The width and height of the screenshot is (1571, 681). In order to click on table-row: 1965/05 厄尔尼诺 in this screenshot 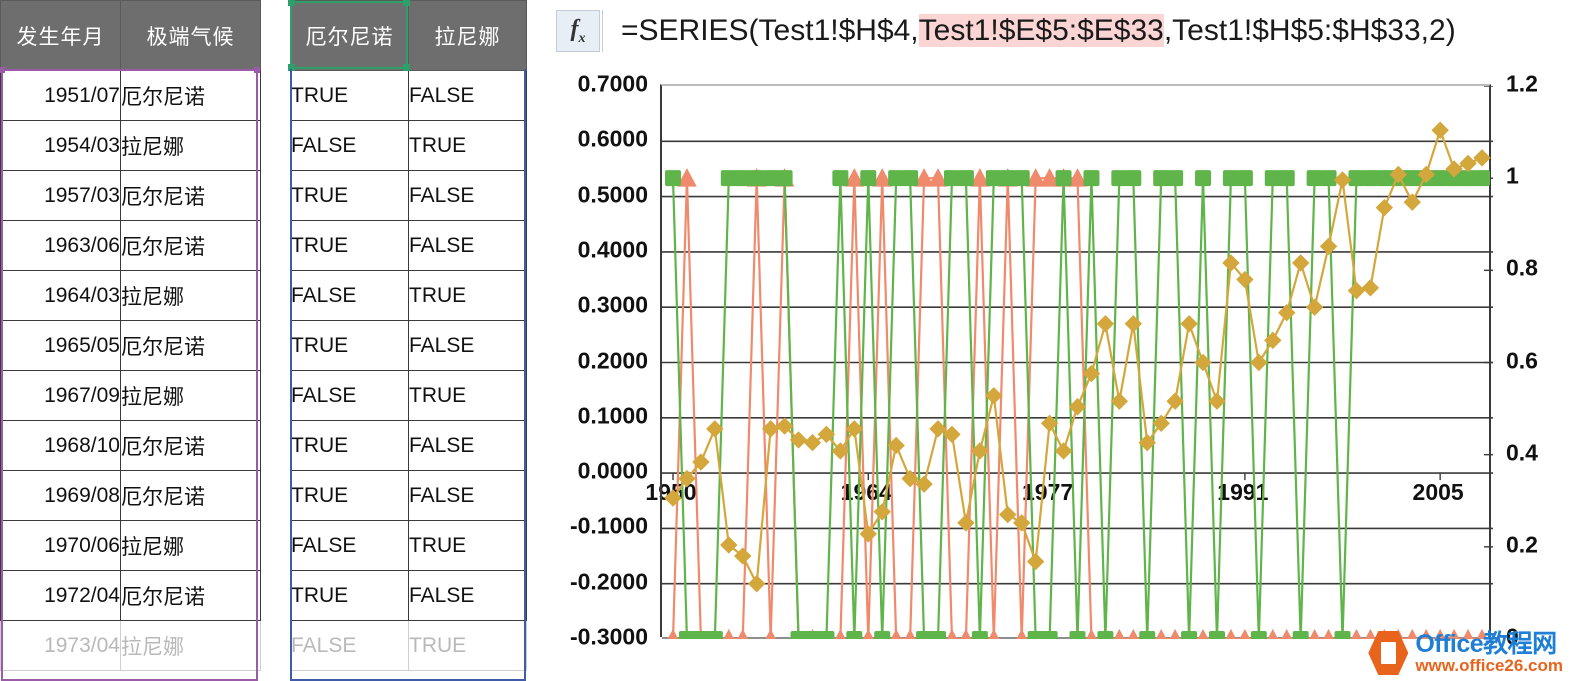, I will do `click(130, 345)`.